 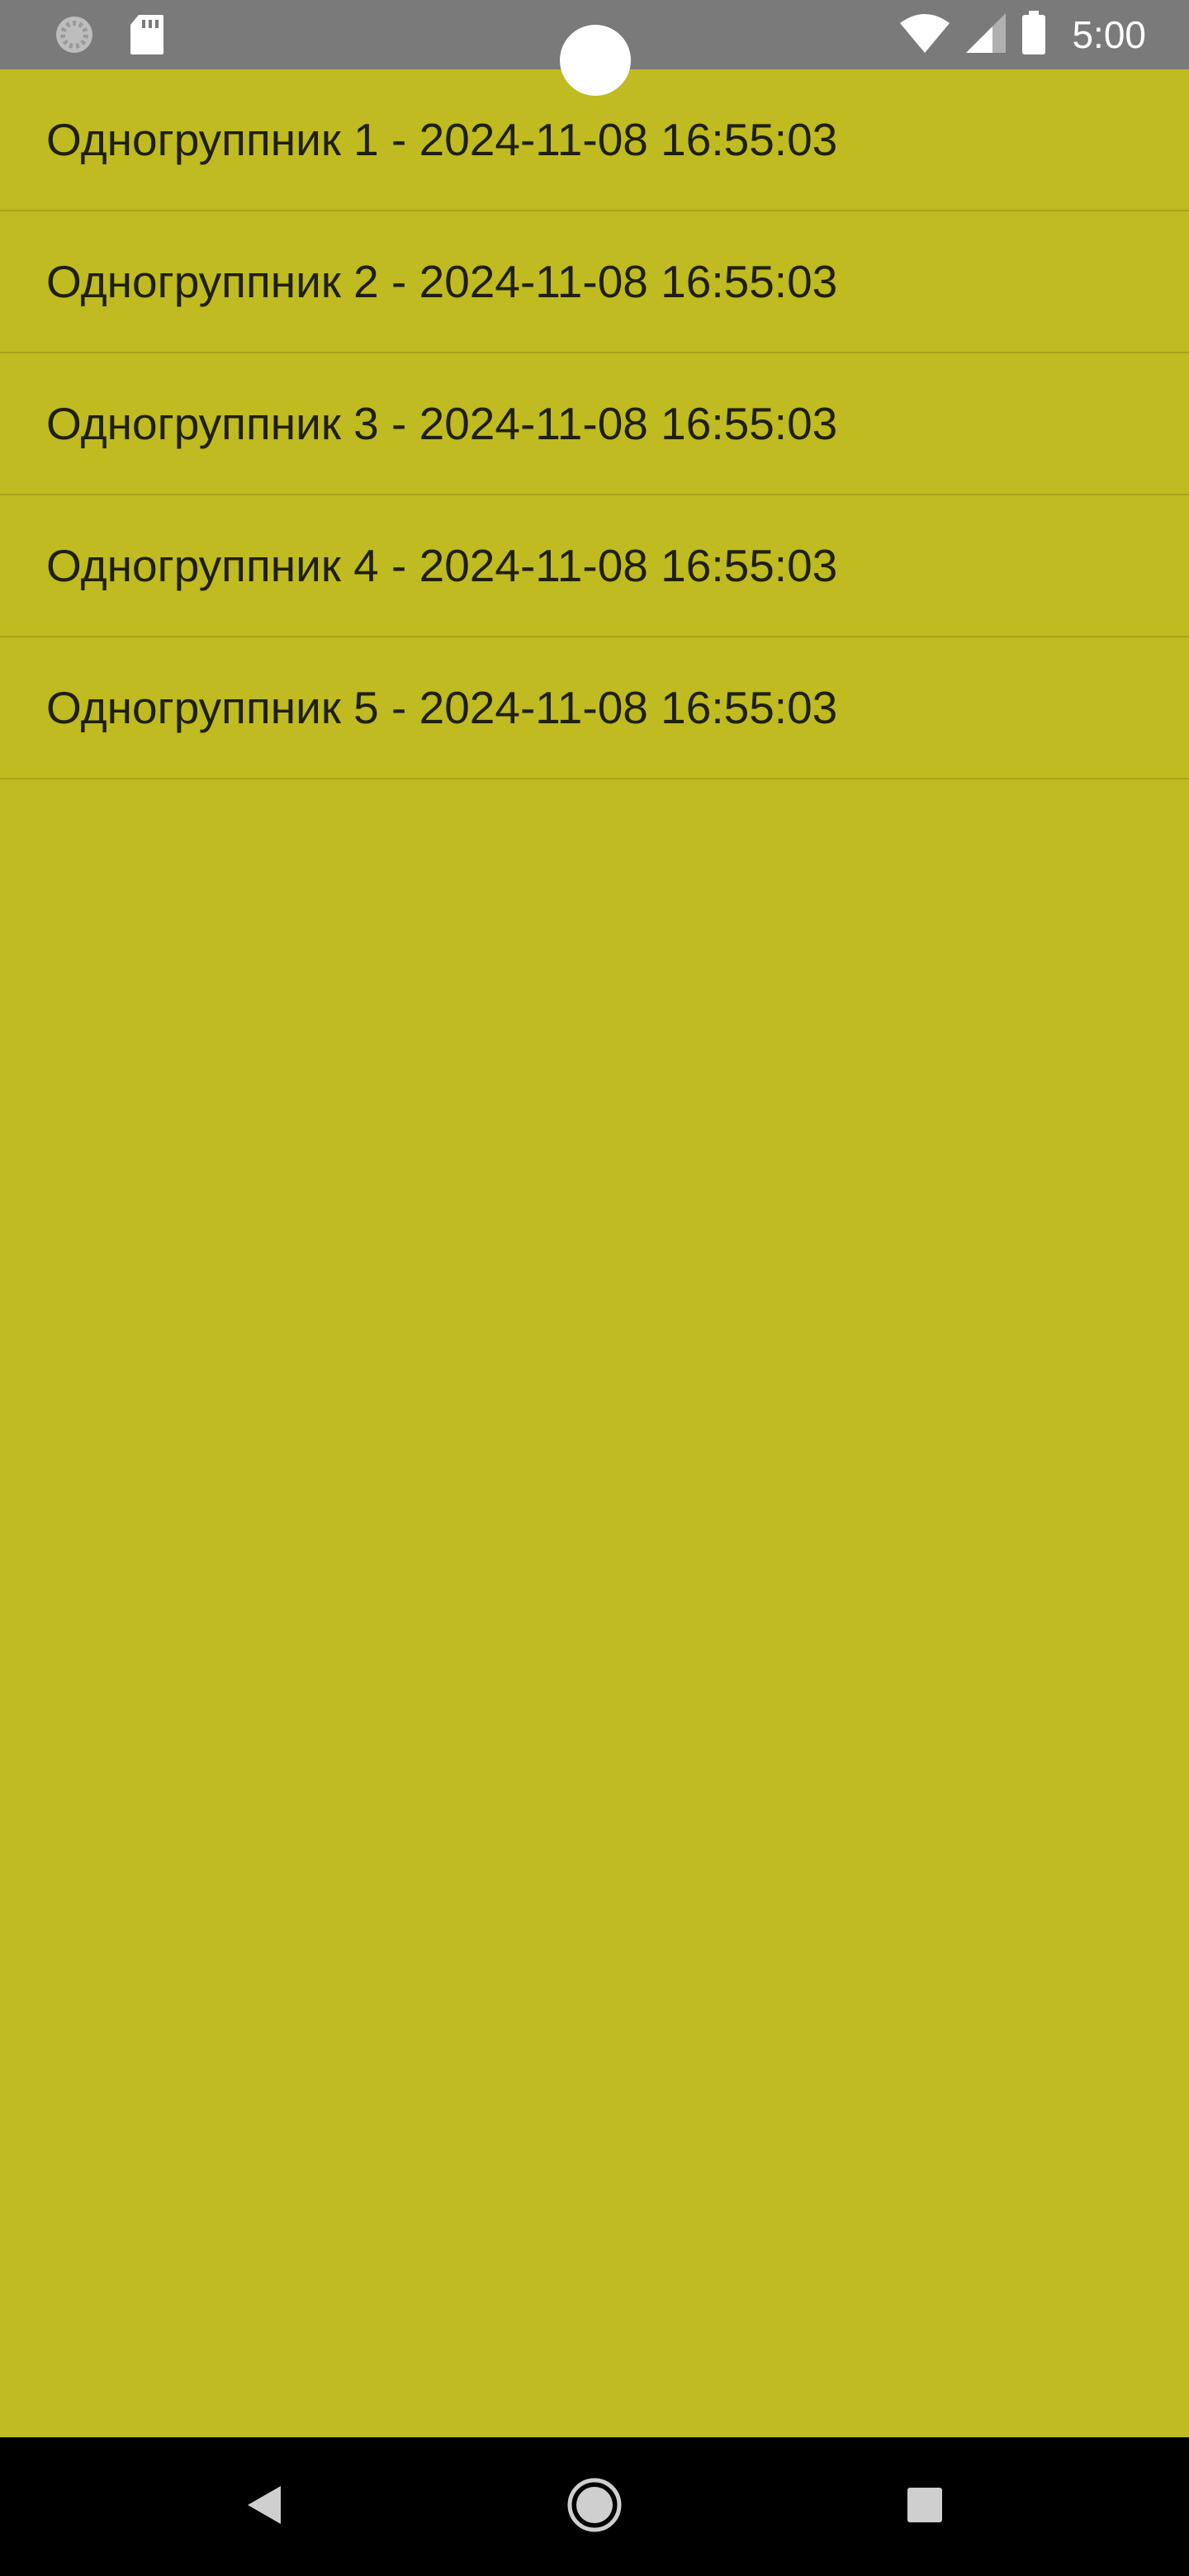 I want to click on recents-icon, so click(x=925, y=2507).